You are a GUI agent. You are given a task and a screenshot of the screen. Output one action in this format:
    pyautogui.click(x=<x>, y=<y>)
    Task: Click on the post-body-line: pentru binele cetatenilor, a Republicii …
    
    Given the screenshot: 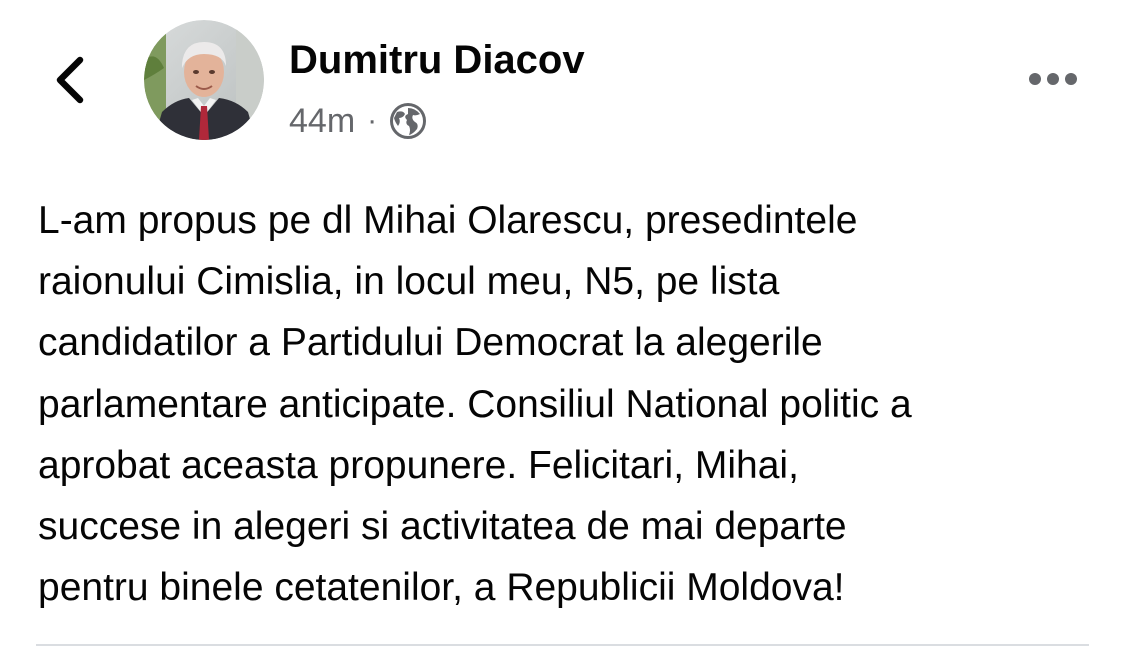 What is the action you would take?
    pyautogui.click(x=441, y=588)
    